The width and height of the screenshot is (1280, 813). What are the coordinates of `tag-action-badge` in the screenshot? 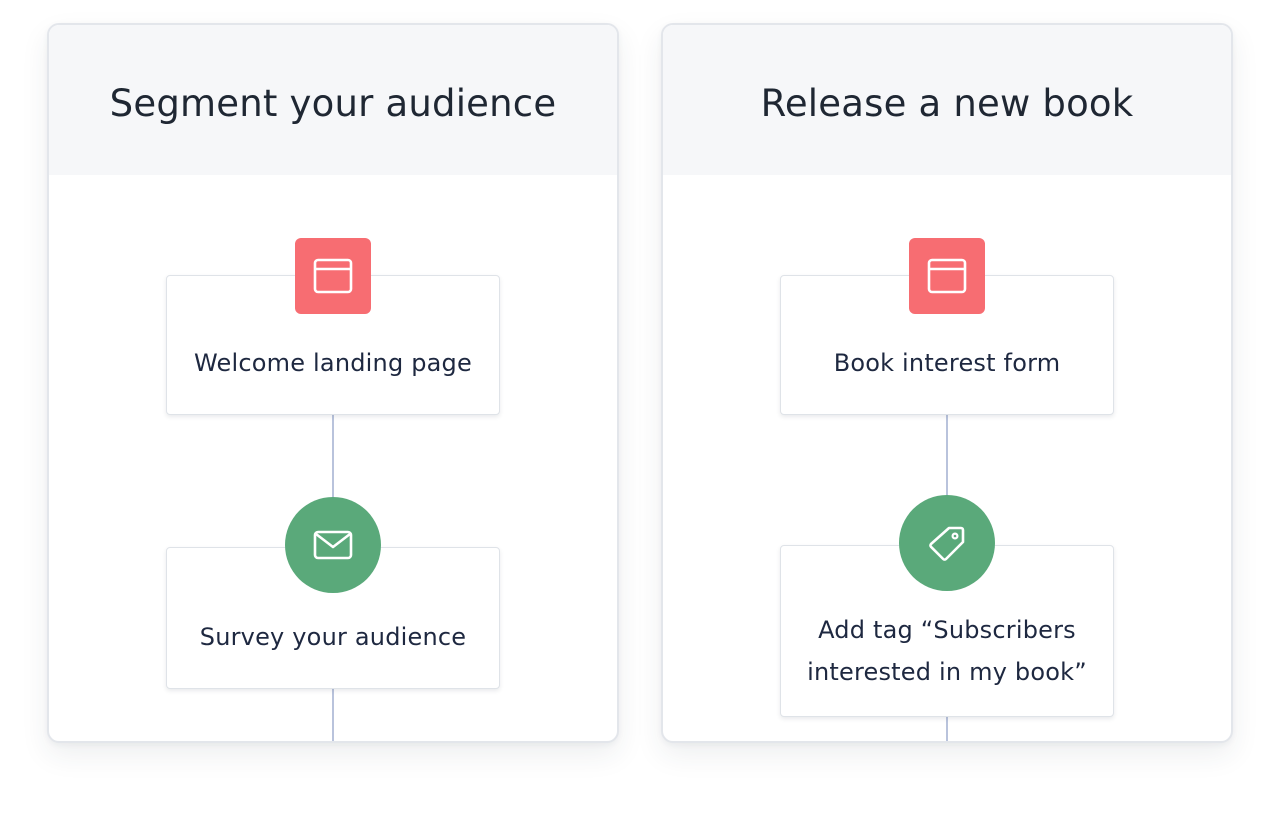 It's located at (947, 543).